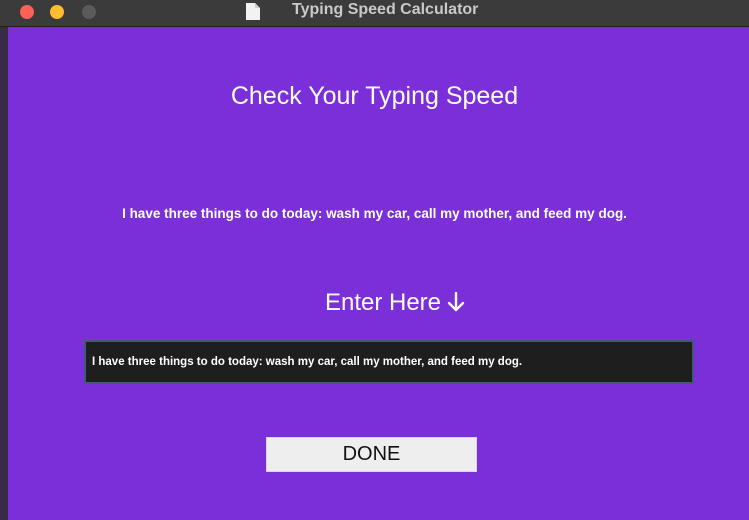 This screenshot has height=520, width=749. Describe the element at coordinates (374, 96) in the screenshot. I see `page-title: Check Your Typing Speed` at that location.